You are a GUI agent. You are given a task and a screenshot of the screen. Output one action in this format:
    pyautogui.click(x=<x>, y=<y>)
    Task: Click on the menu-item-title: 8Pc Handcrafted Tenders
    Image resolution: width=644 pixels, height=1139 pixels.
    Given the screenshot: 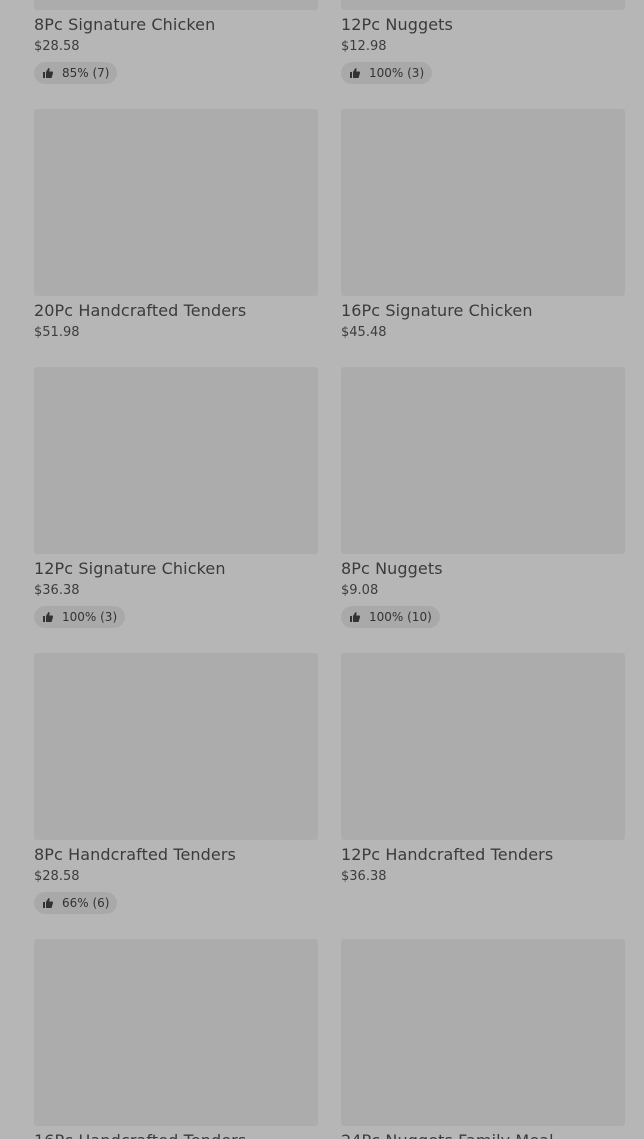 What is the action you would take?
    pyautogui.click(x=135, y=854)
    